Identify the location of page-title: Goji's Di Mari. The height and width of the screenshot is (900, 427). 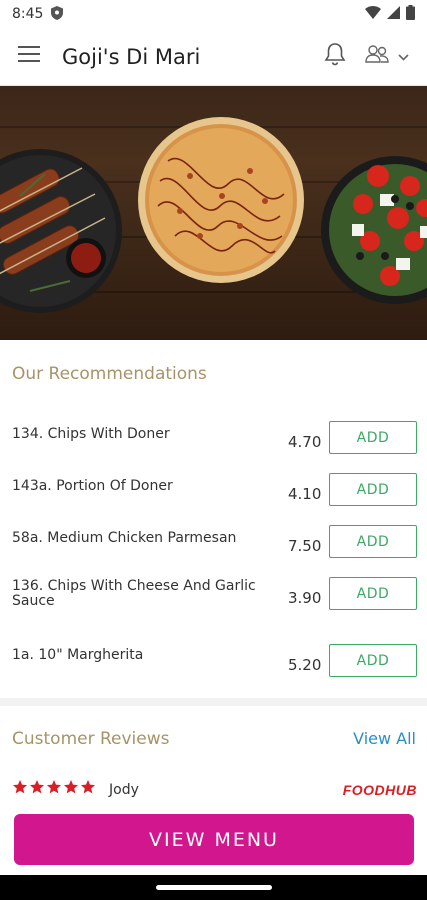
(131, 56).